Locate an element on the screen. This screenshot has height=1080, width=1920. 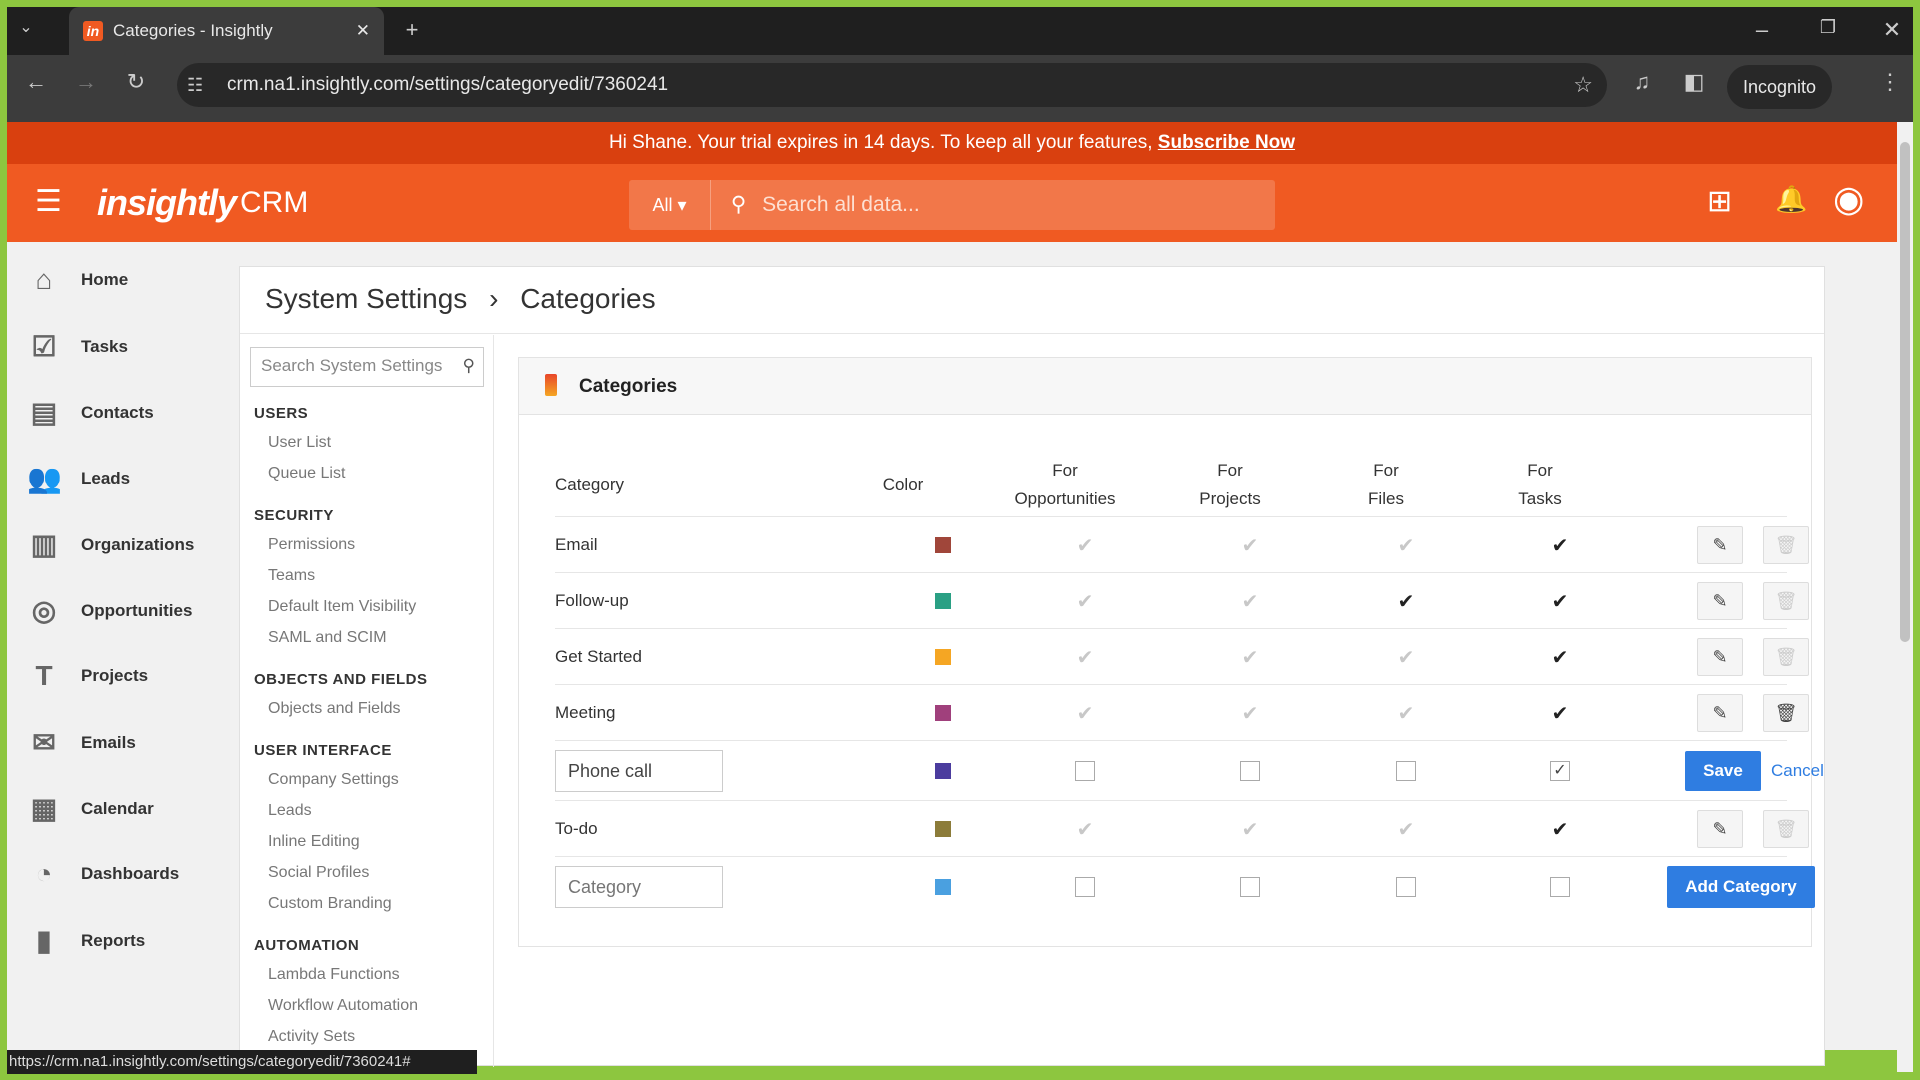
settings-nav-item: Workflow Automation is located at coordinates (343, 1006).